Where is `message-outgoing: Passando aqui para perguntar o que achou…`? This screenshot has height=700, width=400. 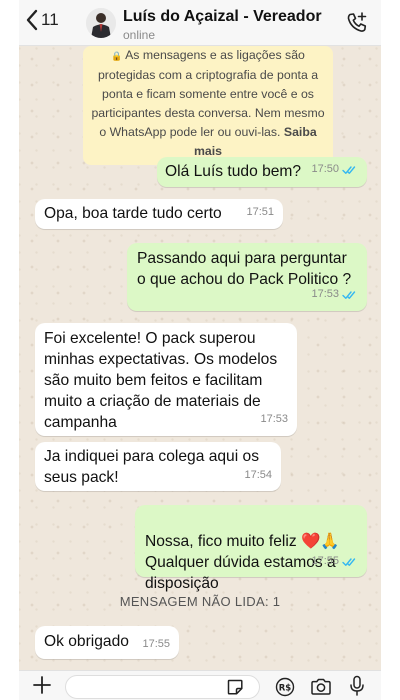
message-outgoing: Passando aqui para perguntar o que achou… is located at coordinates (247, 277).